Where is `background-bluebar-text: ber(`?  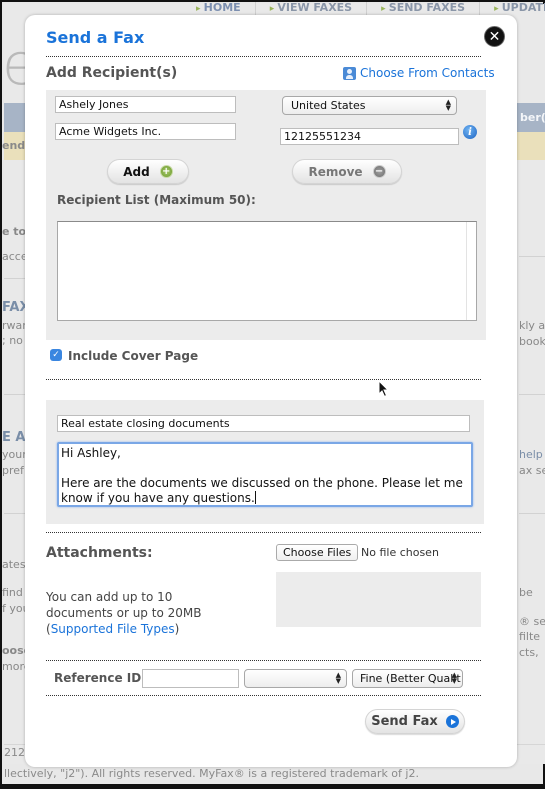
background-bluebar-text: ber( is located at coordinates (532, 117).